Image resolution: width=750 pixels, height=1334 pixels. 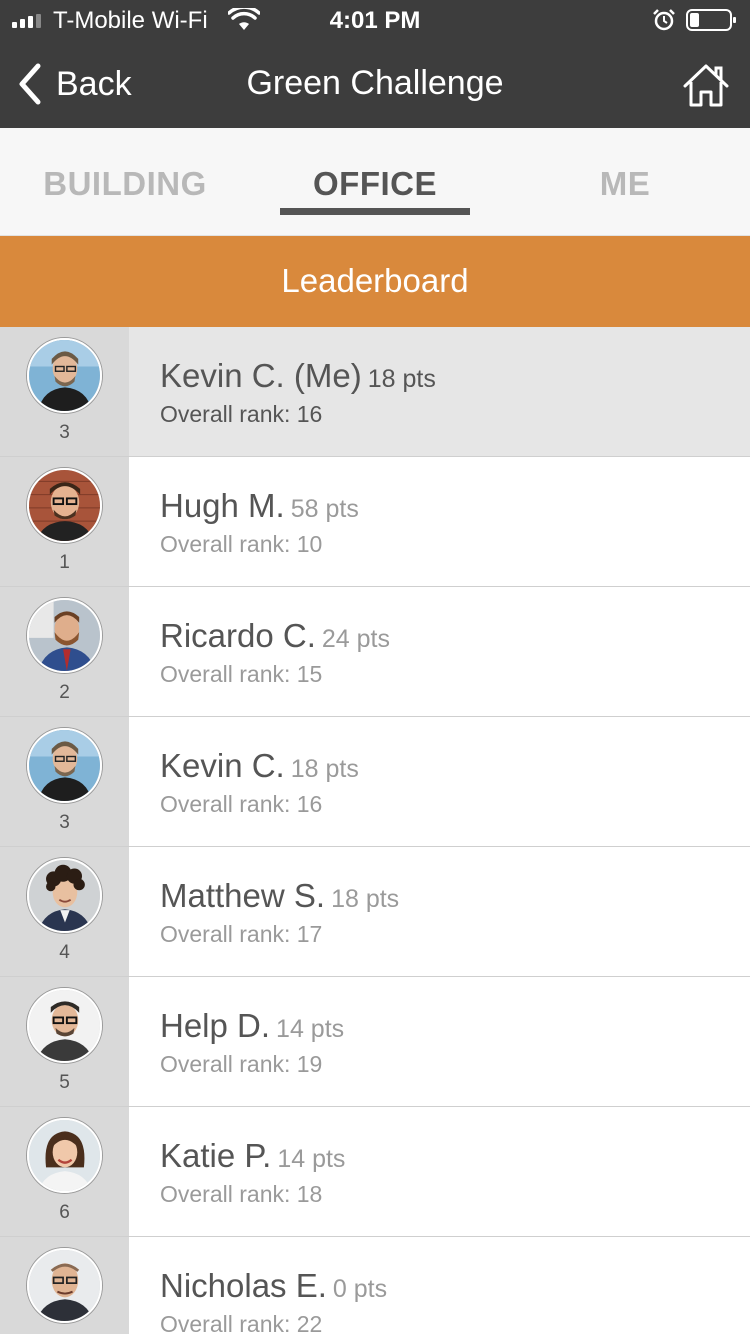 I want to click on avatar-man-curly-hair-icon, so click(x=64, y=895).